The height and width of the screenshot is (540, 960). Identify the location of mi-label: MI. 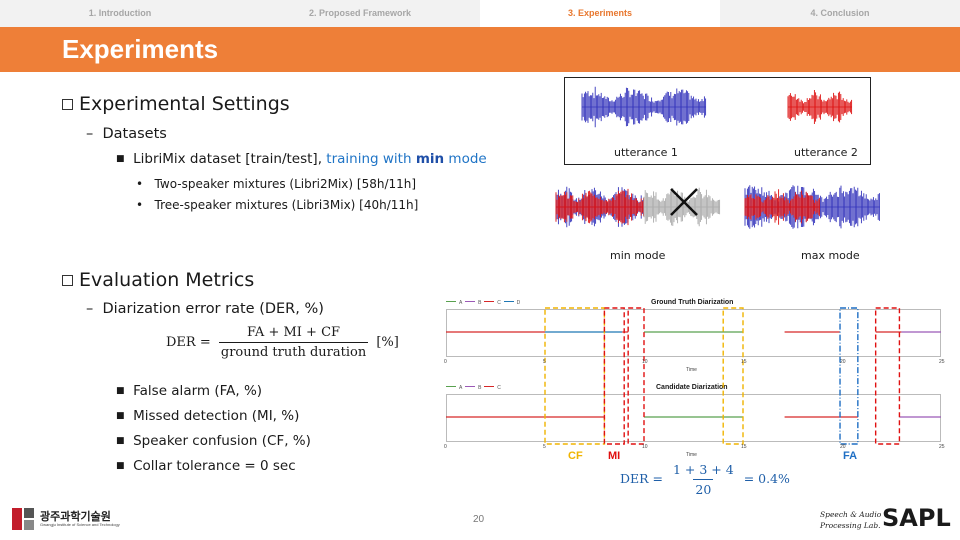
(614, 456).